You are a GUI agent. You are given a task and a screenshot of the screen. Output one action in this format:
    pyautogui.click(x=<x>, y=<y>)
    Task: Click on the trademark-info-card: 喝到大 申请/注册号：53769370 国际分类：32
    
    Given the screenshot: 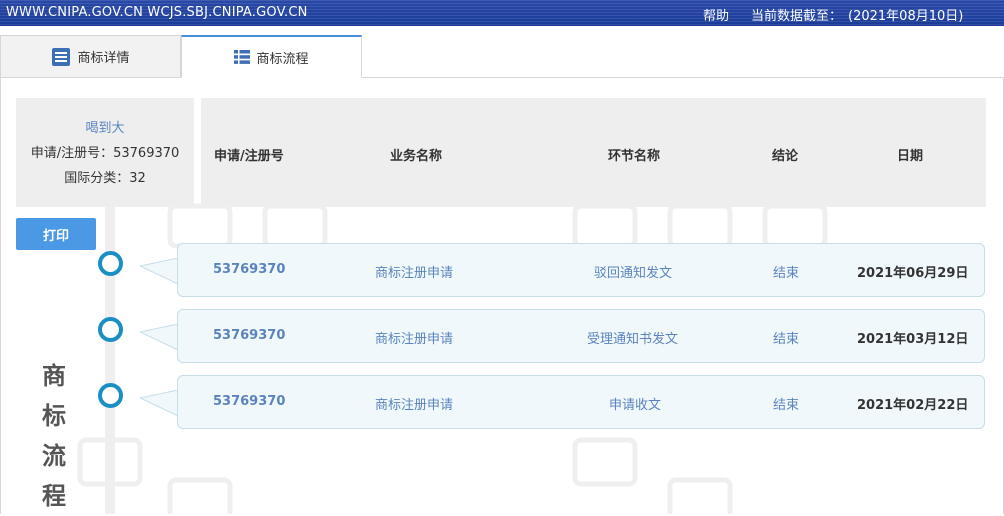 What is the action you would take?
    pyautogui.click(x=105, y=152)
    